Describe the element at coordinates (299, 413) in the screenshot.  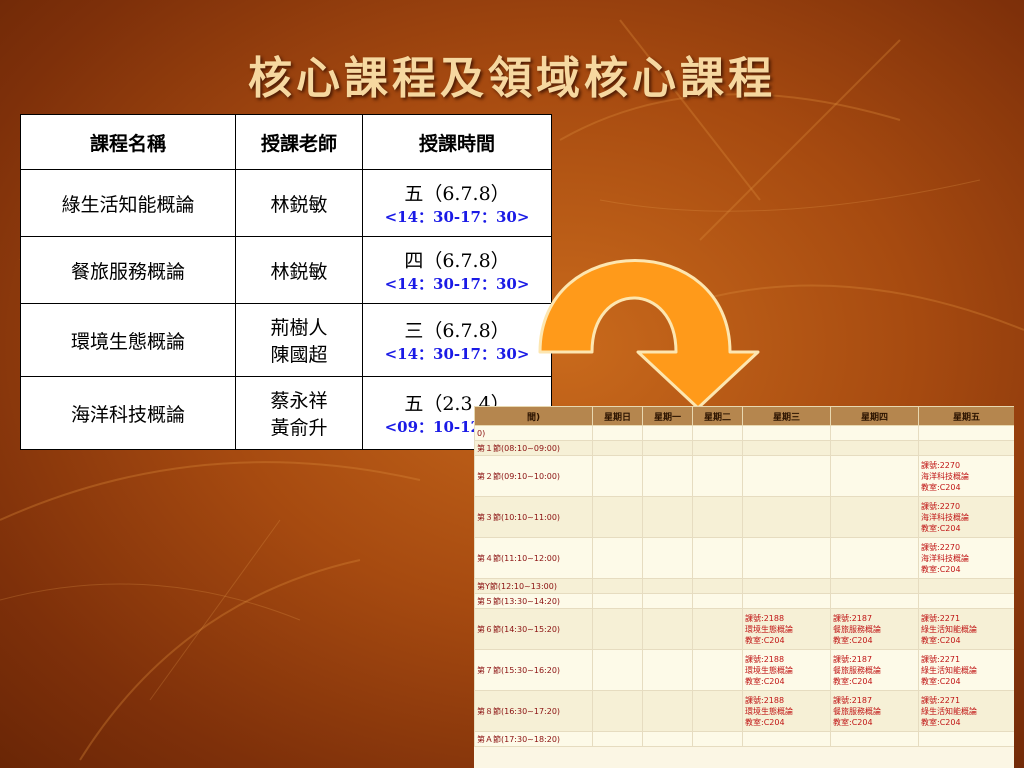
I see `teacher-cell: 蔡永祥 黃俞升` at that location.